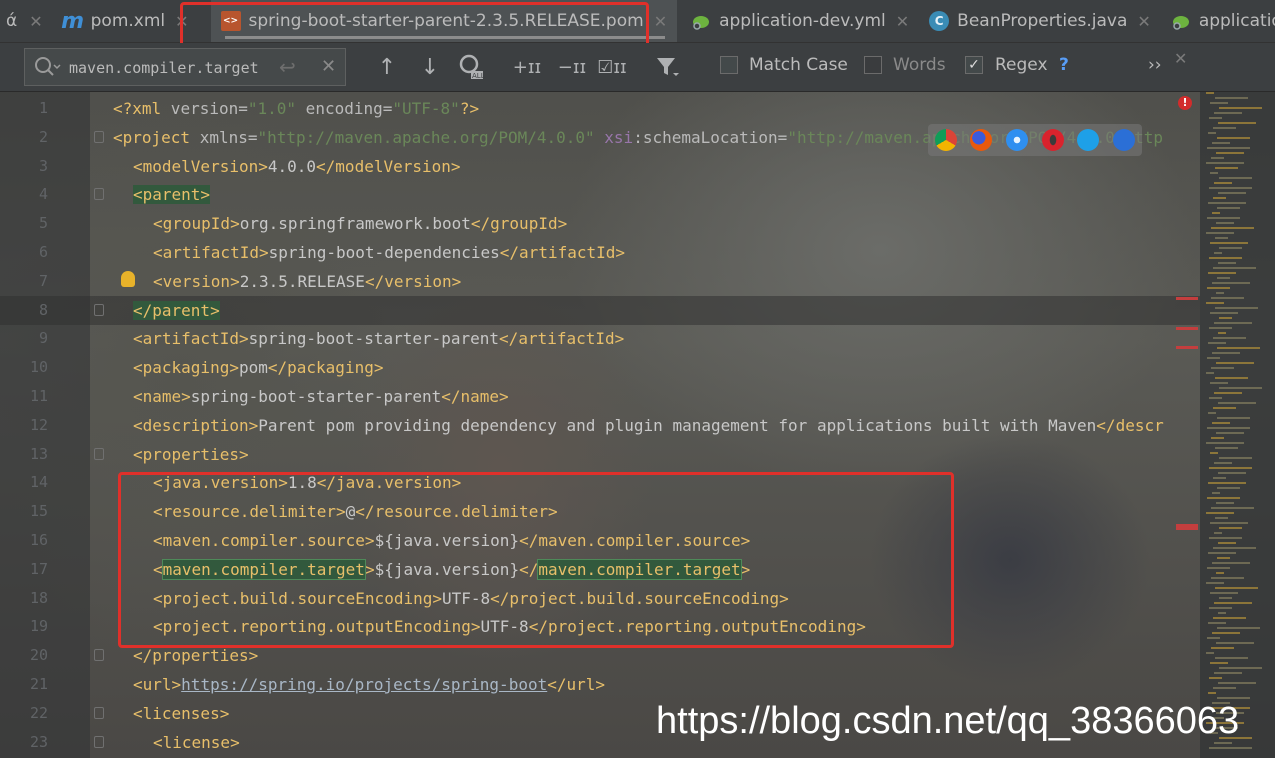 This screenshot has height=758, width=1275. I want to click on internet-explorer-icon, so click(1088, 140).